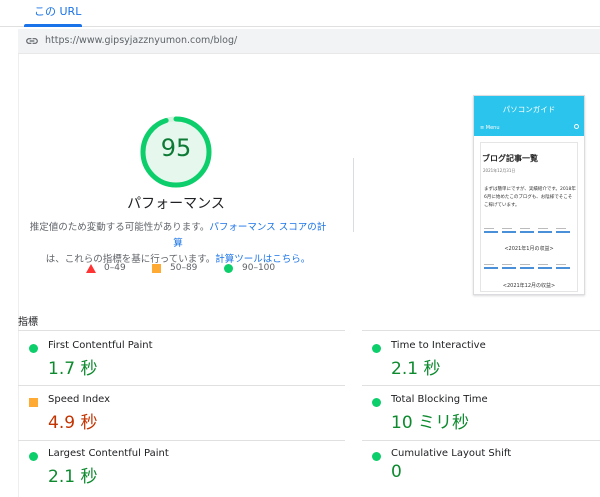 The width and height of the screenshot is (600, 497). I want to click on thumb-site-title: パソコンガイド, so click(529, 109).